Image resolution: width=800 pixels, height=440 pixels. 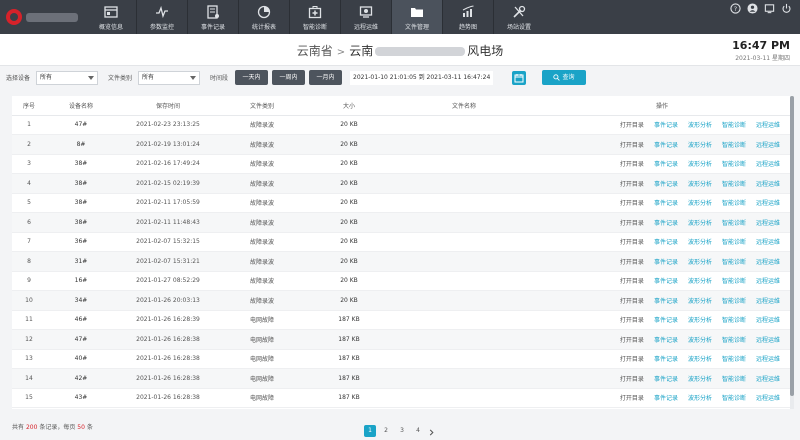 I want to click on nav-item-monitor: 参数监控, so click(x=162, y=17).